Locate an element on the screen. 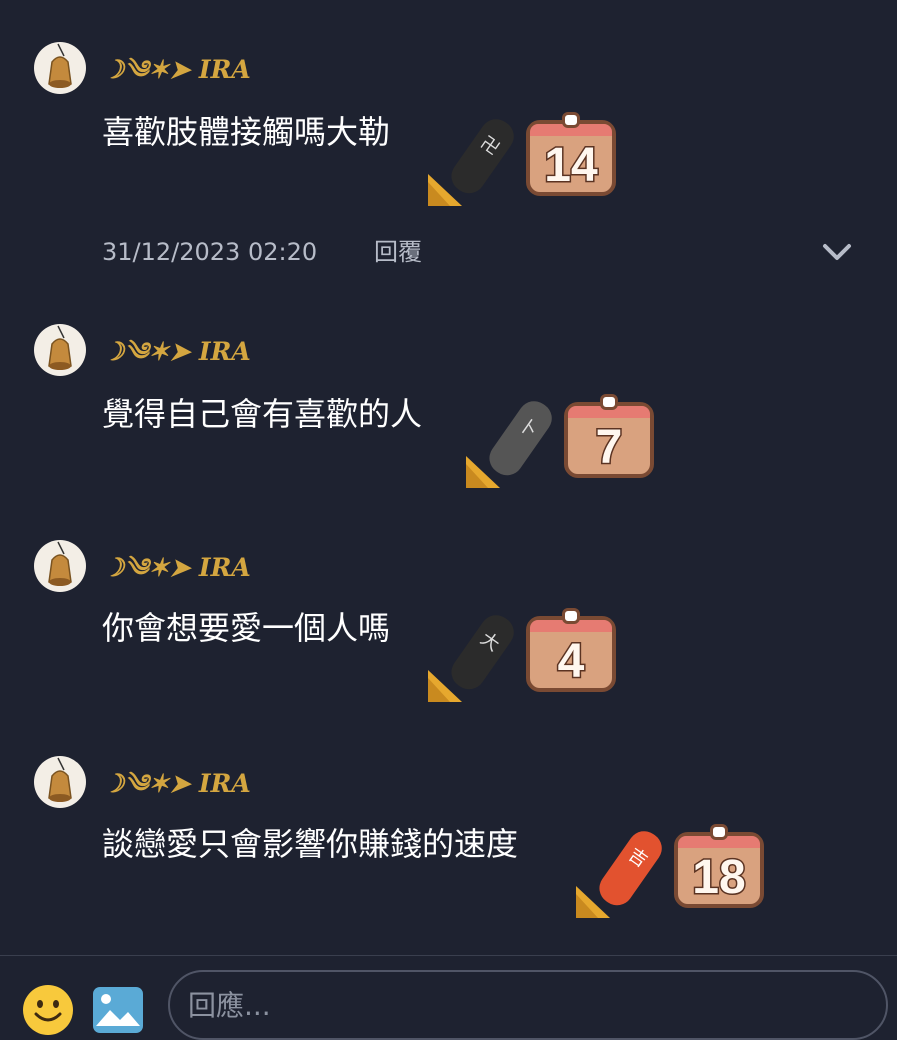 This screenshot has height=1040, width=897. calendar-icon: 4 is located at coordinates (571, 650).